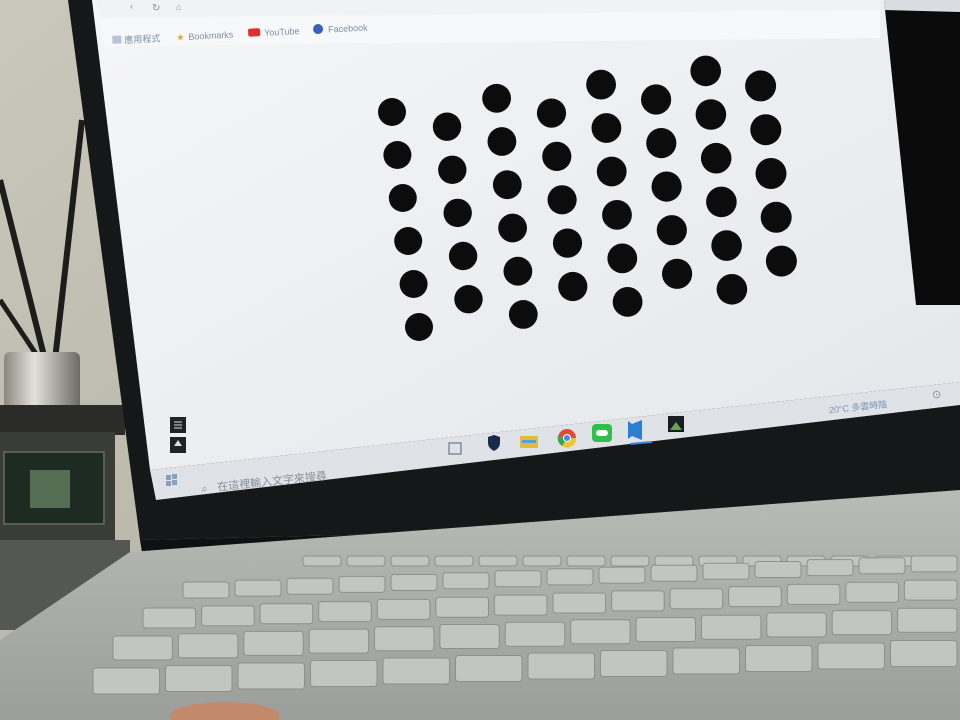 This screenshot has width=960, height=720. I want to click on windows-icon, so click(168, 477).